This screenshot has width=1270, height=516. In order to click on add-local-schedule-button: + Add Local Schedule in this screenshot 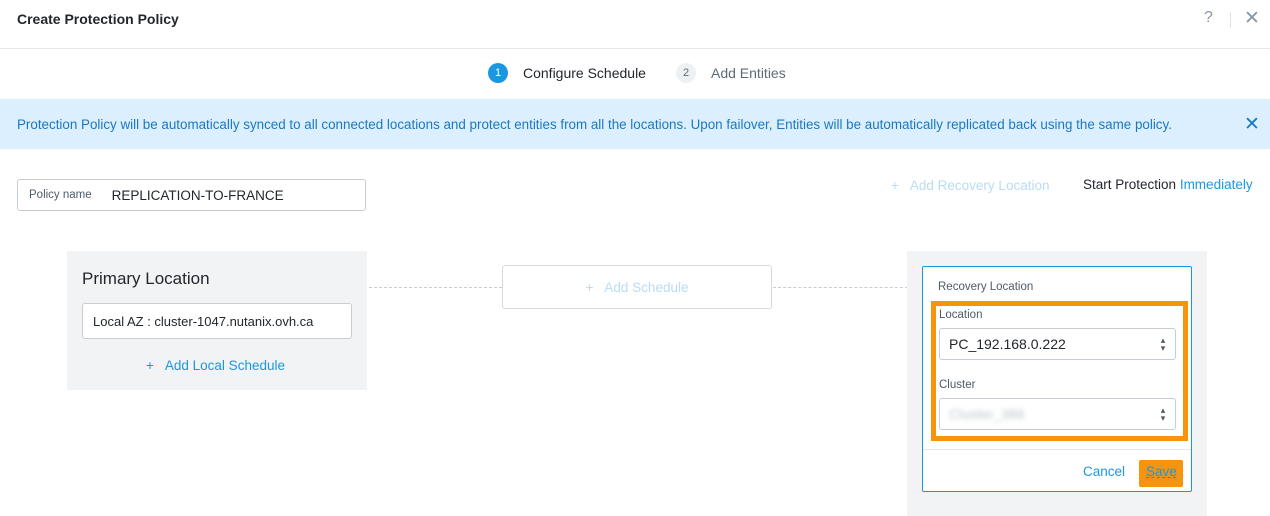, I will do `click(215, 365)`.